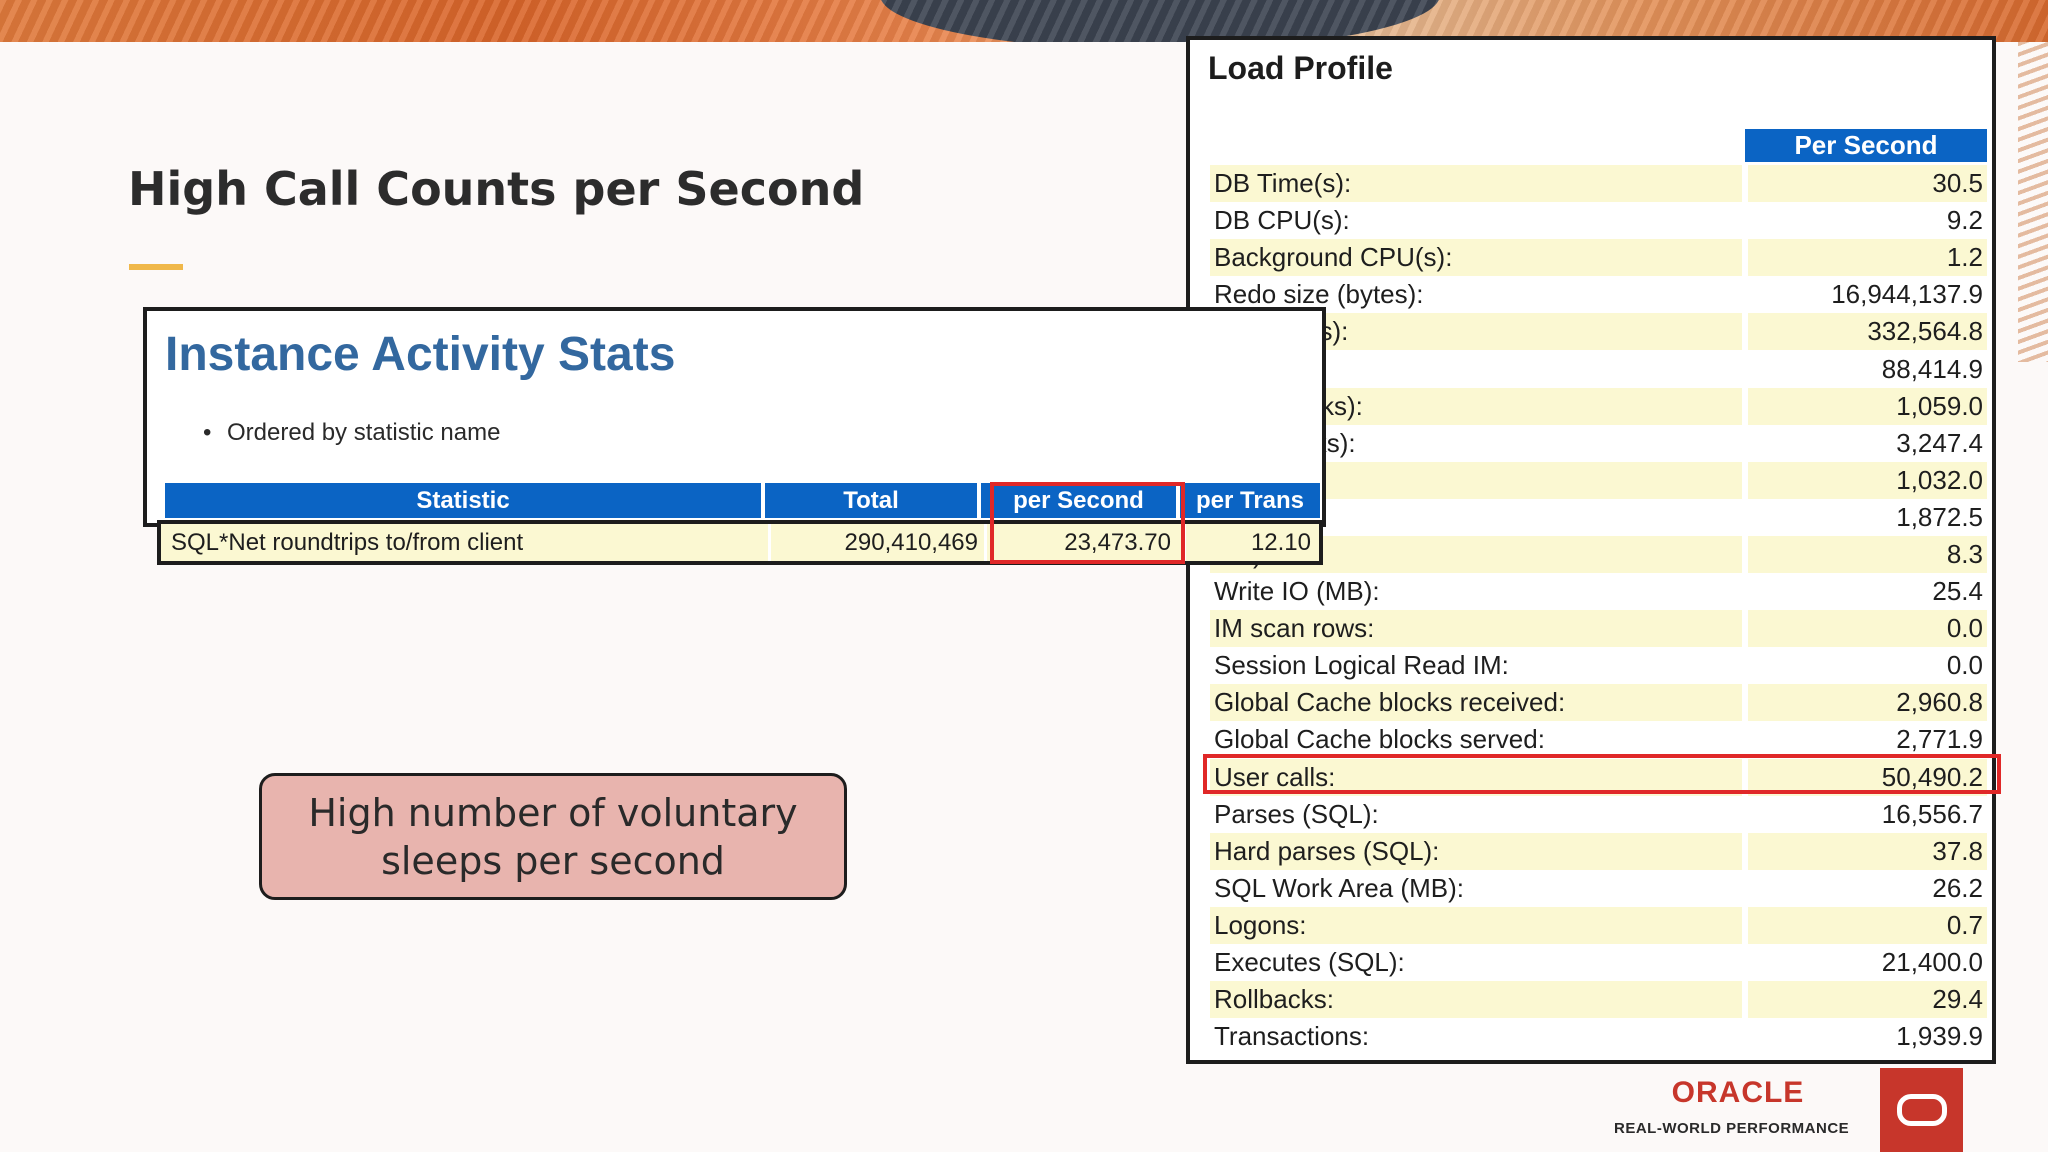 The image size is (2048, 1152). What do you see at coordinates (1598, 739) in the screenshot?
I see `load-profile-row: Global Cache blocks served: 2,771.9` at bounding box center [1598, 739].